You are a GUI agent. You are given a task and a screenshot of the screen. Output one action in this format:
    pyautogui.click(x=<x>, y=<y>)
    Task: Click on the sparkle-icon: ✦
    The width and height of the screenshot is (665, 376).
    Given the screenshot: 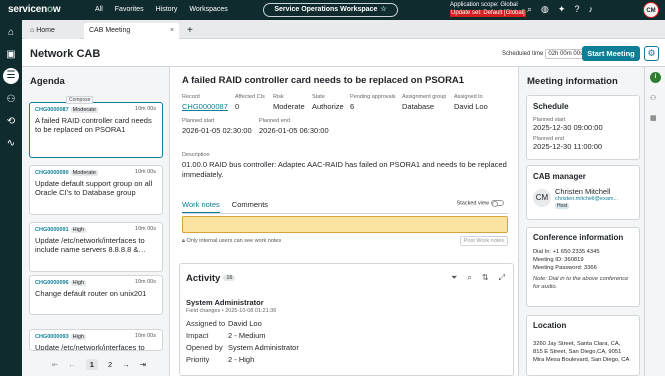 What is the action you would take?
    pyautogui.click(x=562, y=9)
    